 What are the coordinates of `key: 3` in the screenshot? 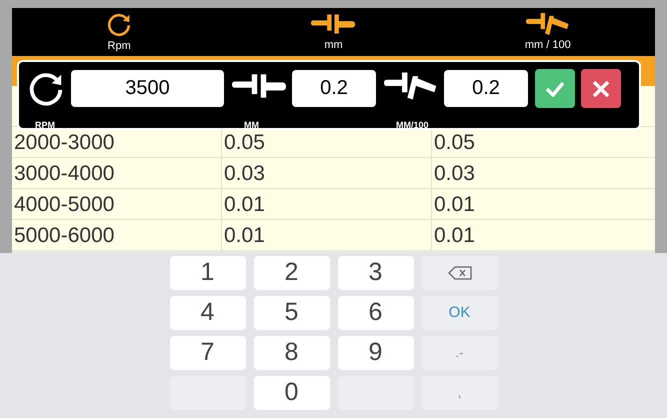 It's located at (376, 273).